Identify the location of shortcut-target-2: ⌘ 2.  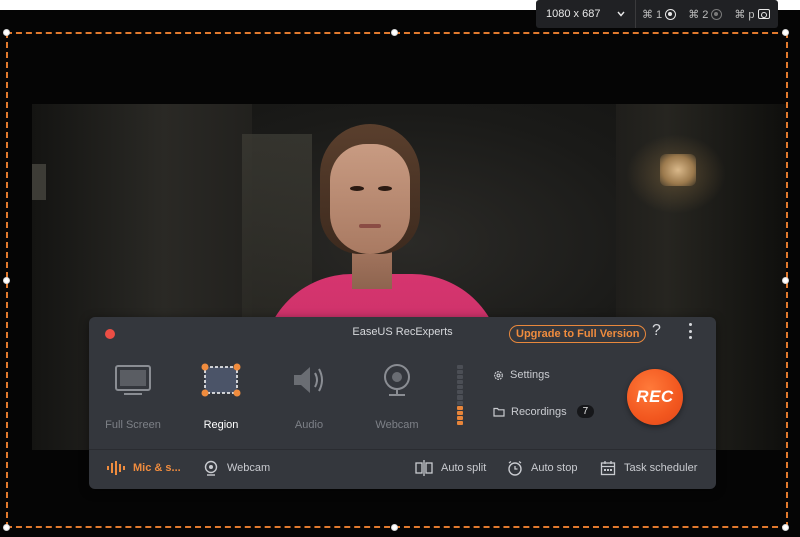
(705, 14).